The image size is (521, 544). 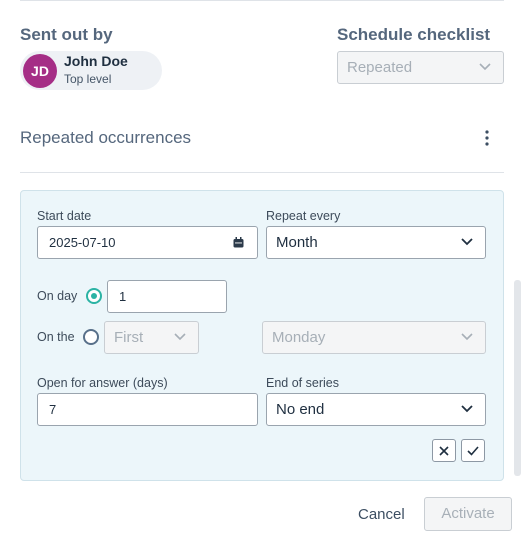 What do you see at coordinates (91, 70) in the screenshot?
I see `user-chip: JD John Doe Top level` at bounding box center [91, 70].